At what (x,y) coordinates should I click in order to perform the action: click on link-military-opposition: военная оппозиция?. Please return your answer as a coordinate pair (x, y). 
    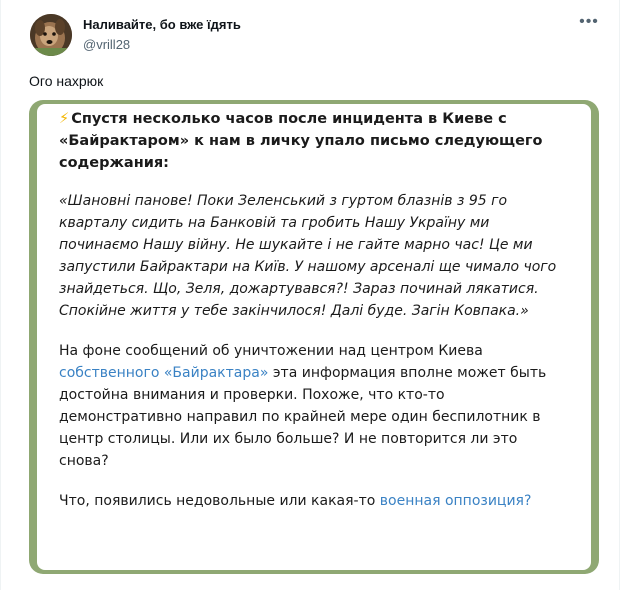
    Looking at the image, I should click on (456, 501).